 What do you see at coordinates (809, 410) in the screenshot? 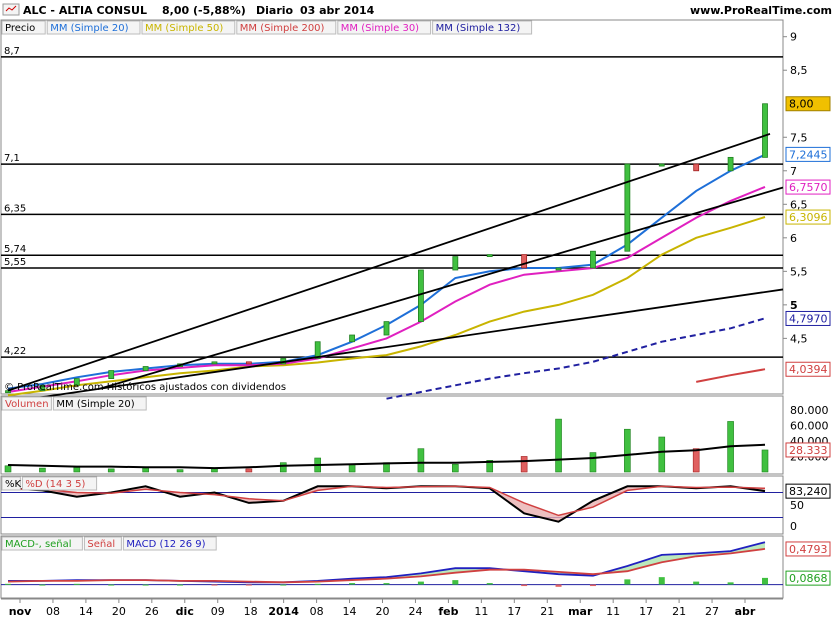
I see `volume-y-tick-label: 80.000` at bounding box center [809, 410].